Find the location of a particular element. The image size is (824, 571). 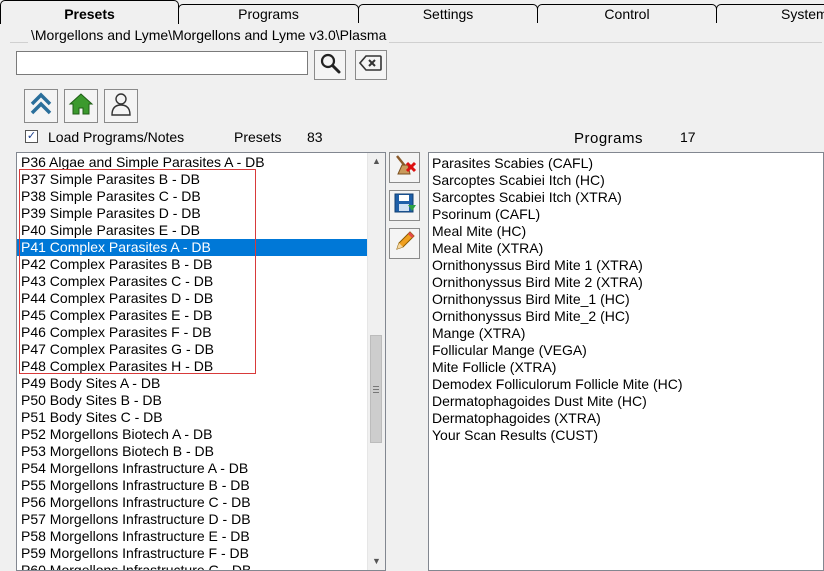

preset-list-item: P44 Complex Parasites D - DB is located at coordinates (192, 298).